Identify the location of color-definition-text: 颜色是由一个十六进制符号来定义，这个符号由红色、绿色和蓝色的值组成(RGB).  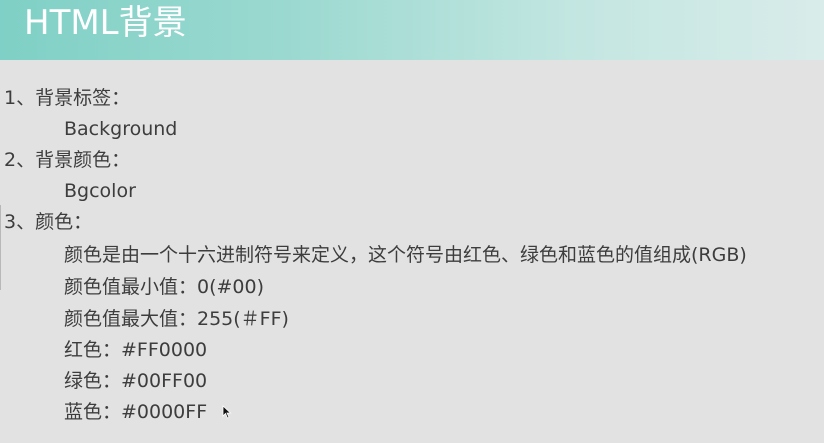
(405, 255).